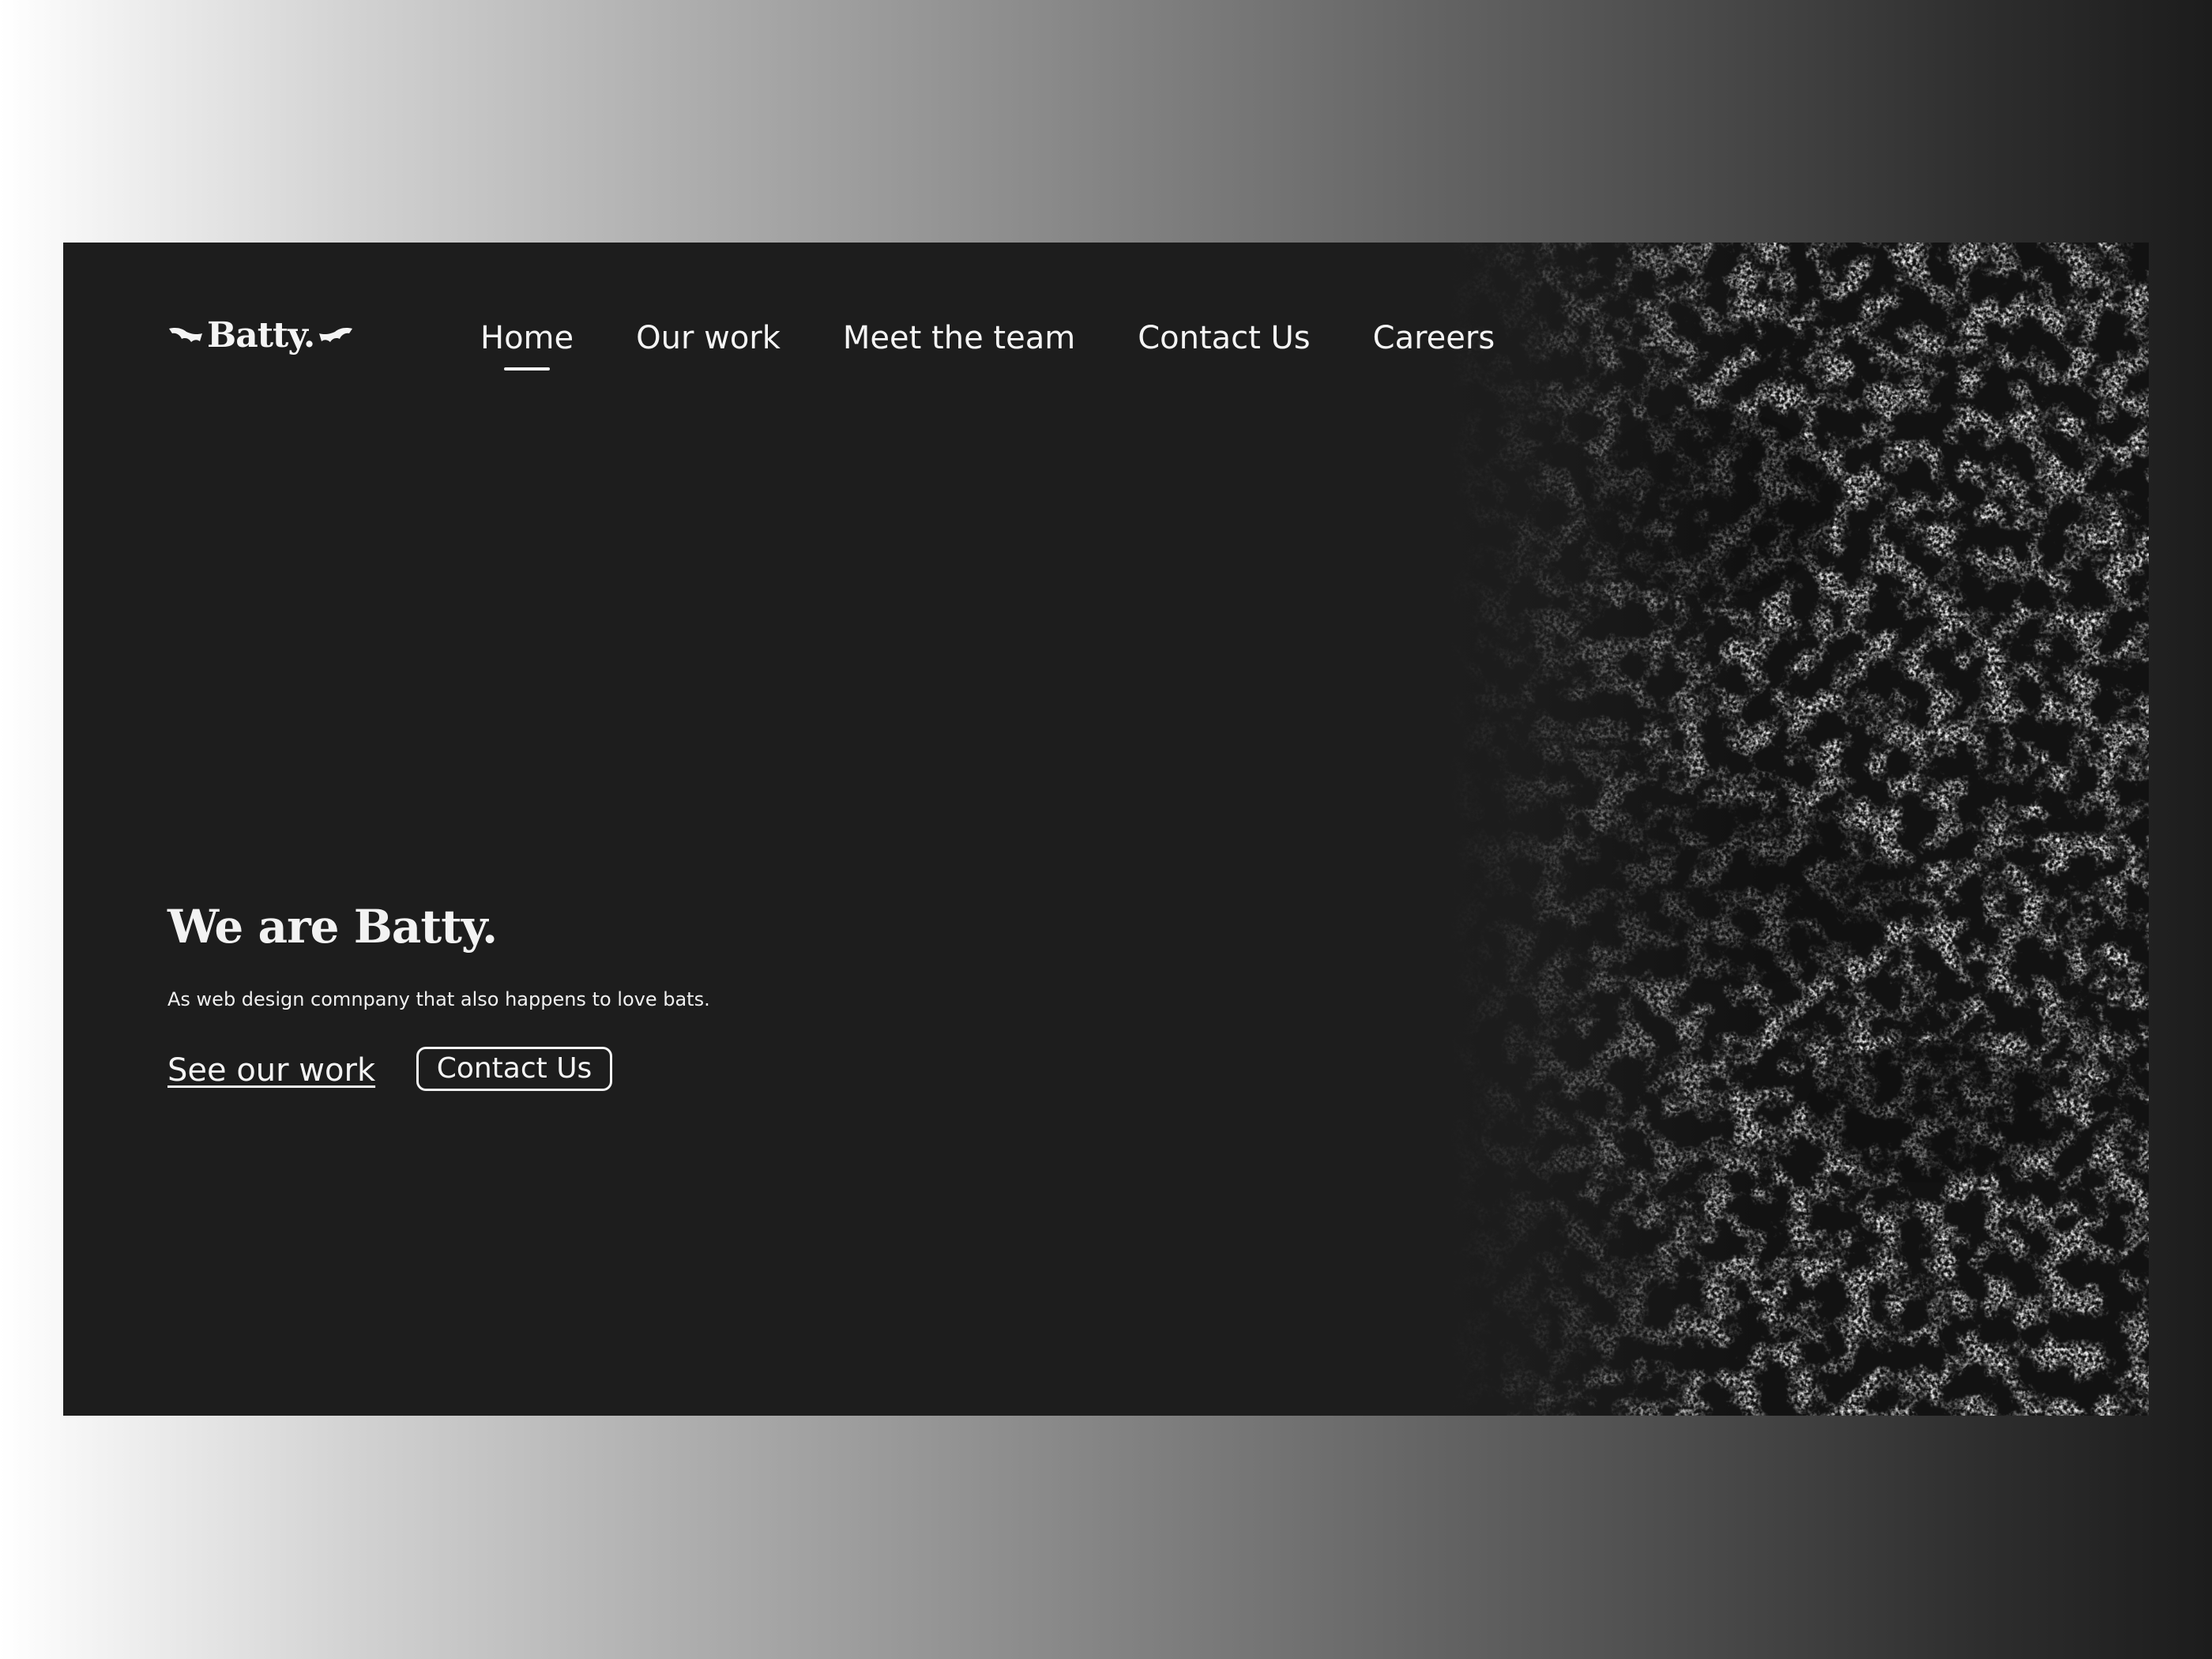  I want to click on contact-us-button: Contact Us, so click(514, 1069).